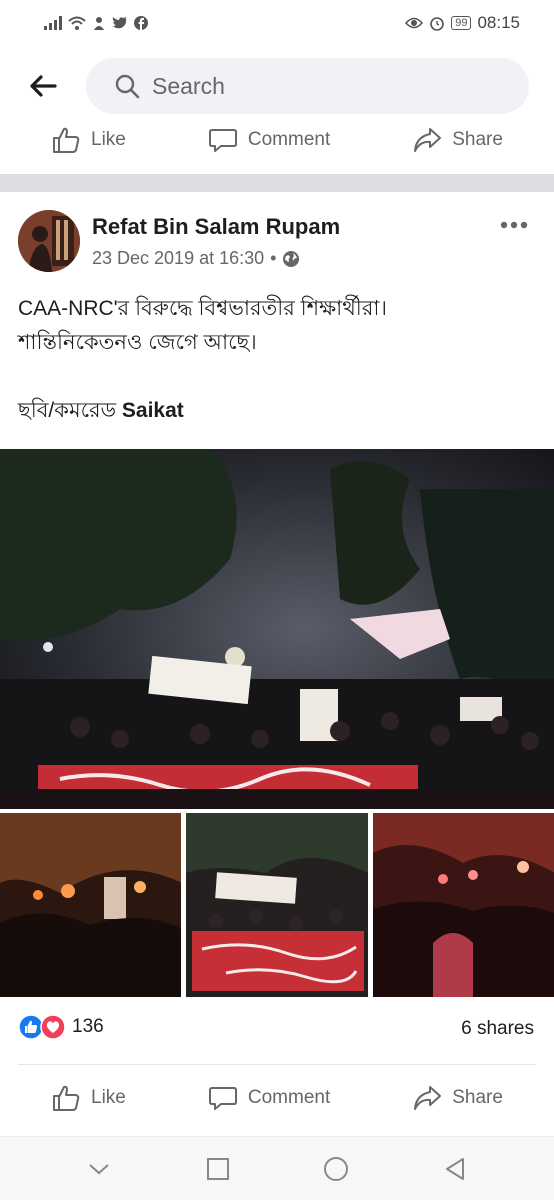 The image size is (554, 1200). I want to click on actions-divider, so click(277, 1064).